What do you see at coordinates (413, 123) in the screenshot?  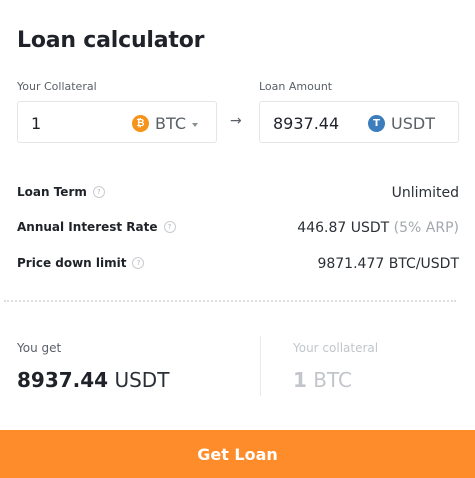 I see `loan-currency-label: USDT` at bounding box center [413, 123].